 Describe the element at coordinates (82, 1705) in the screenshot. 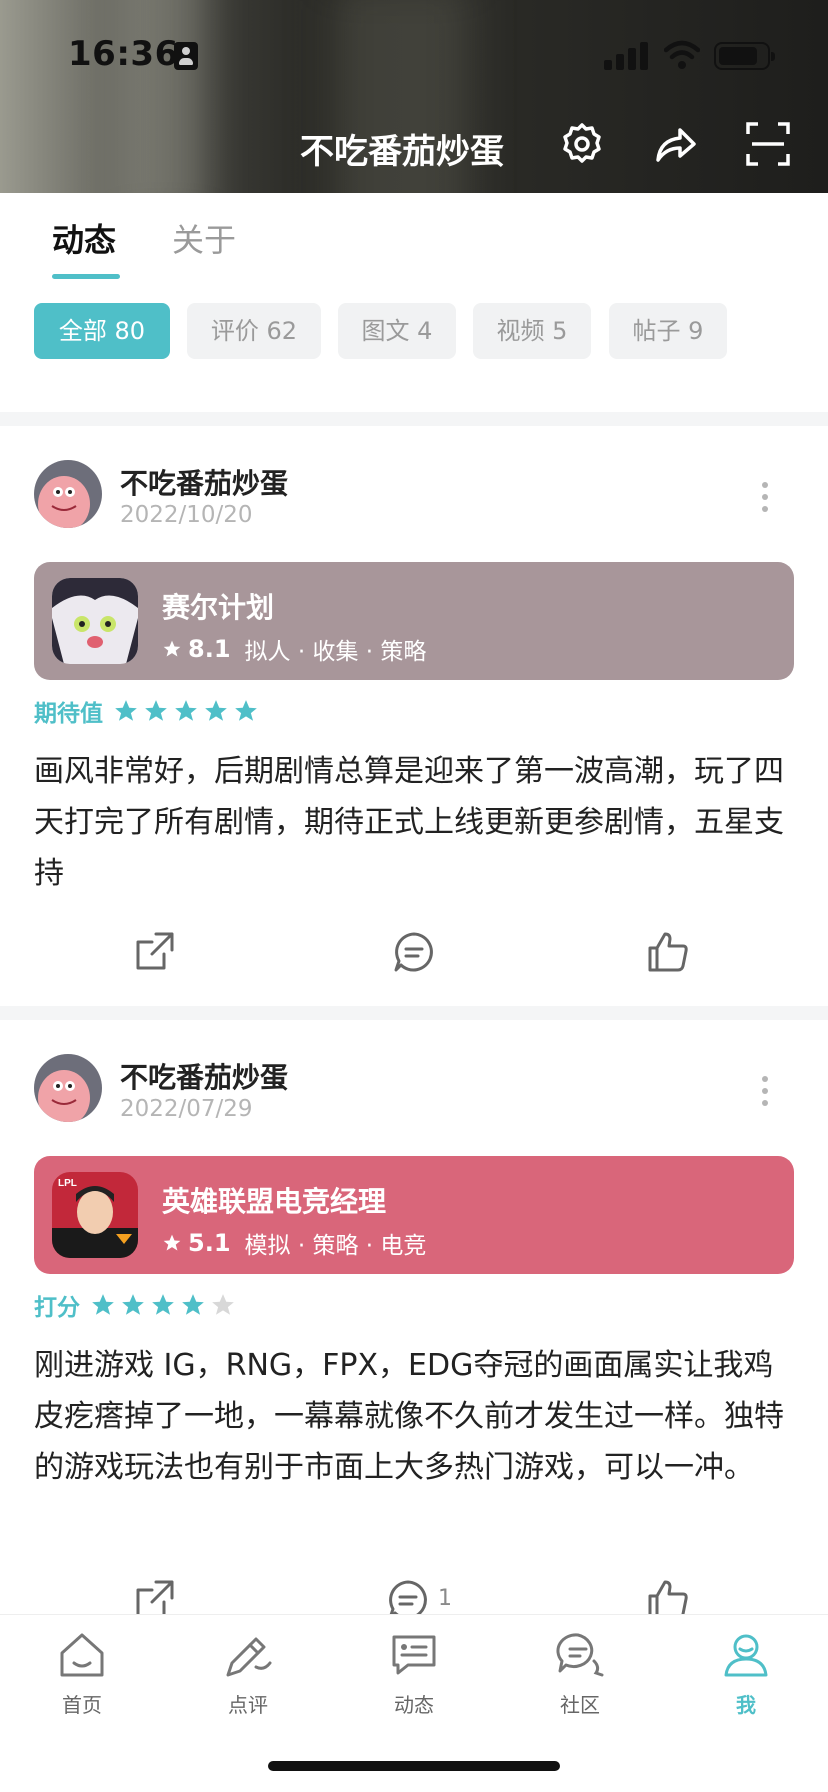

I see `nav-label: 首页` at that location.